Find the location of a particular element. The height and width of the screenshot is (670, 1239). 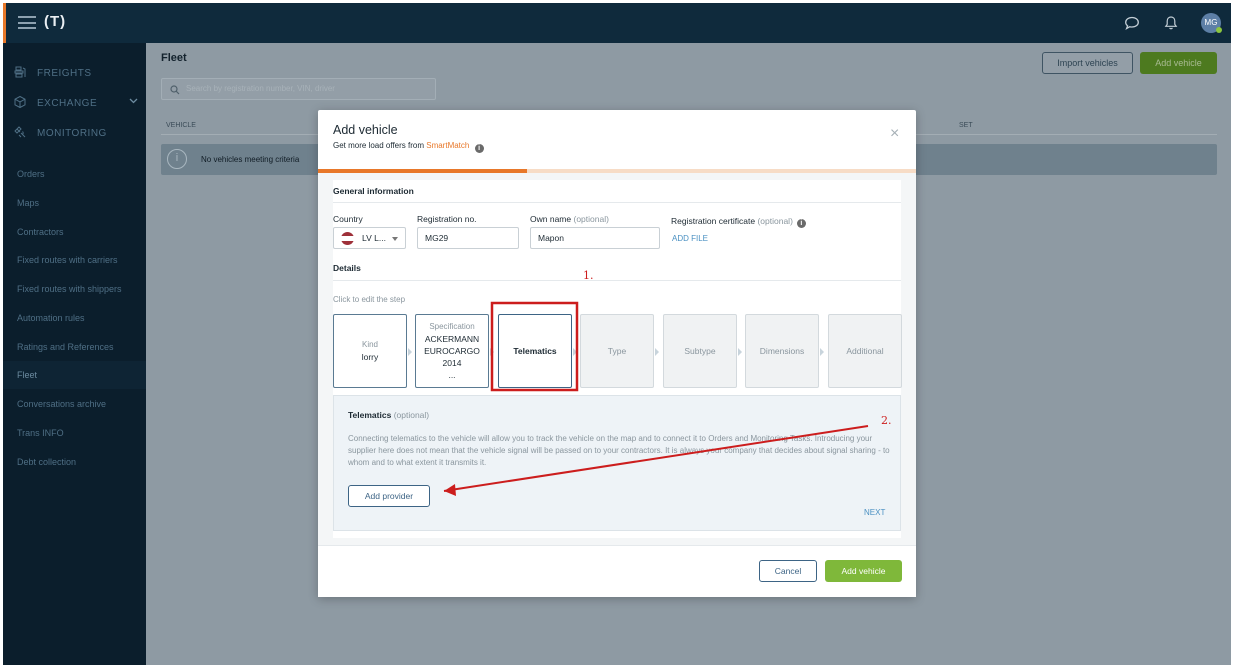

bell-icon is located at coordinates (1171, 23).